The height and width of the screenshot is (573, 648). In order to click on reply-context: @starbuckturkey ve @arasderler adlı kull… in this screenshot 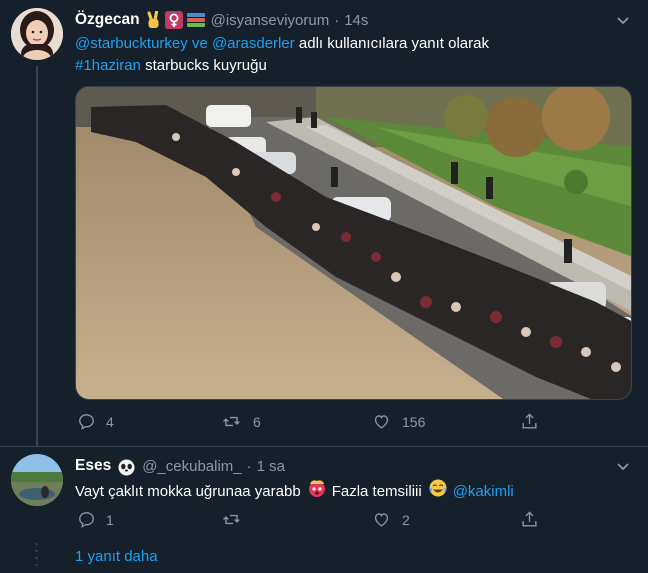, I will do `click(282, 44)`.